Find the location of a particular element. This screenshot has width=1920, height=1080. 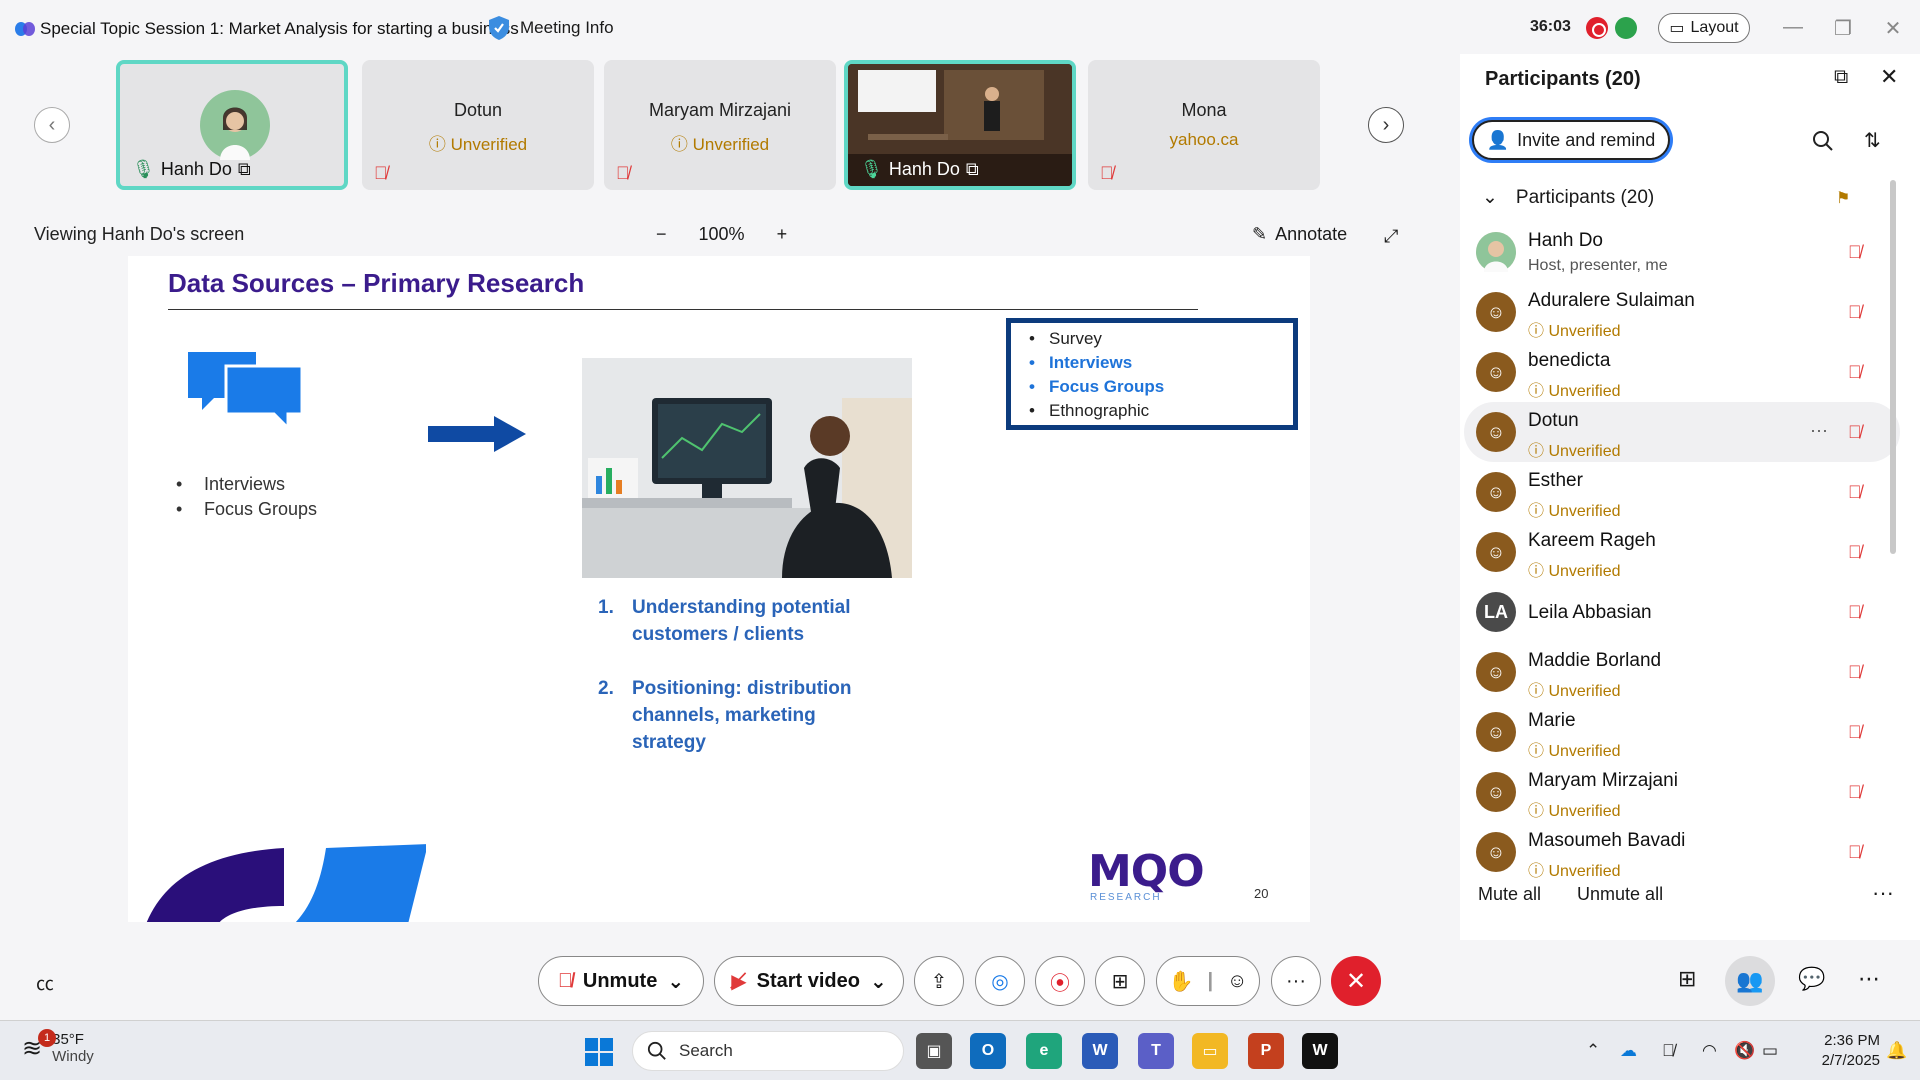

participant-row: ☺ Aduralere Sulaiman ⓘ Unverified 🎙̸ is located at coordinates (1682, 312).